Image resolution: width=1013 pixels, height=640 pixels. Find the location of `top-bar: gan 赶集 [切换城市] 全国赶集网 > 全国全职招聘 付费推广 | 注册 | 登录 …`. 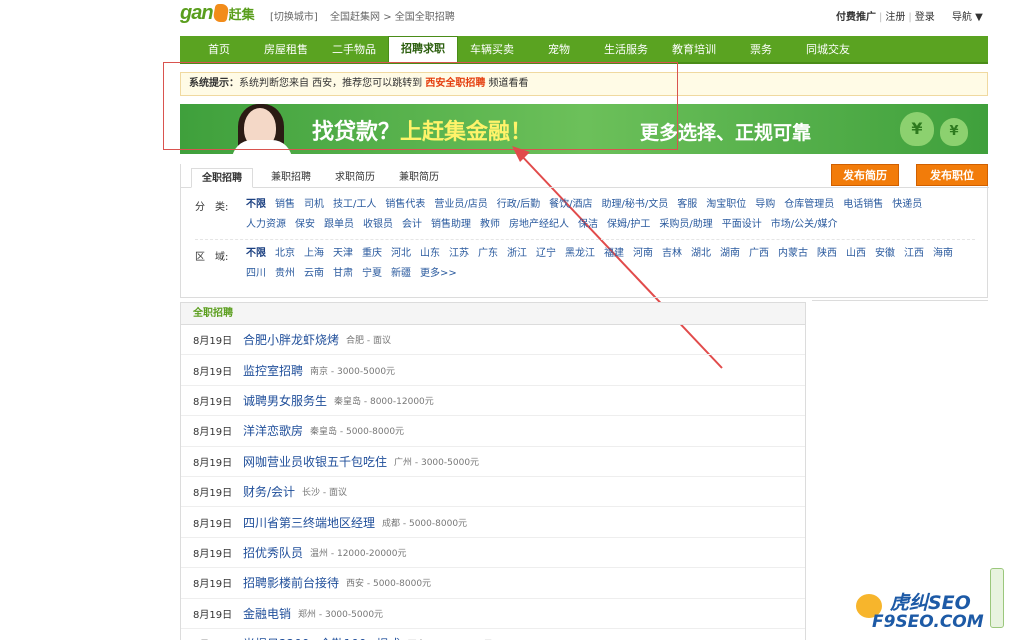

top-bar: gan 赶集 [切换城市] 全国赶集网 > 全国全职招聘 付费推广 | 注册 | 登录 … is located at coordinates (506, 15).